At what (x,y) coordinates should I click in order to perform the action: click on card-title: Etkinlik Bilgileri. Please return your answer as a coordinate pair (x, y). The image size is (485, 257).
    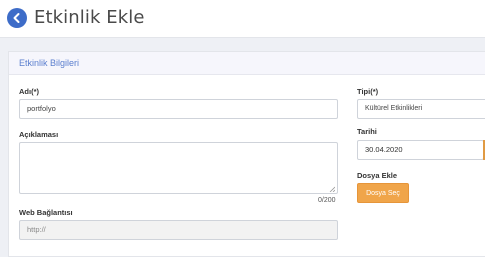
    Looking at the image, I should click on (49, 63).